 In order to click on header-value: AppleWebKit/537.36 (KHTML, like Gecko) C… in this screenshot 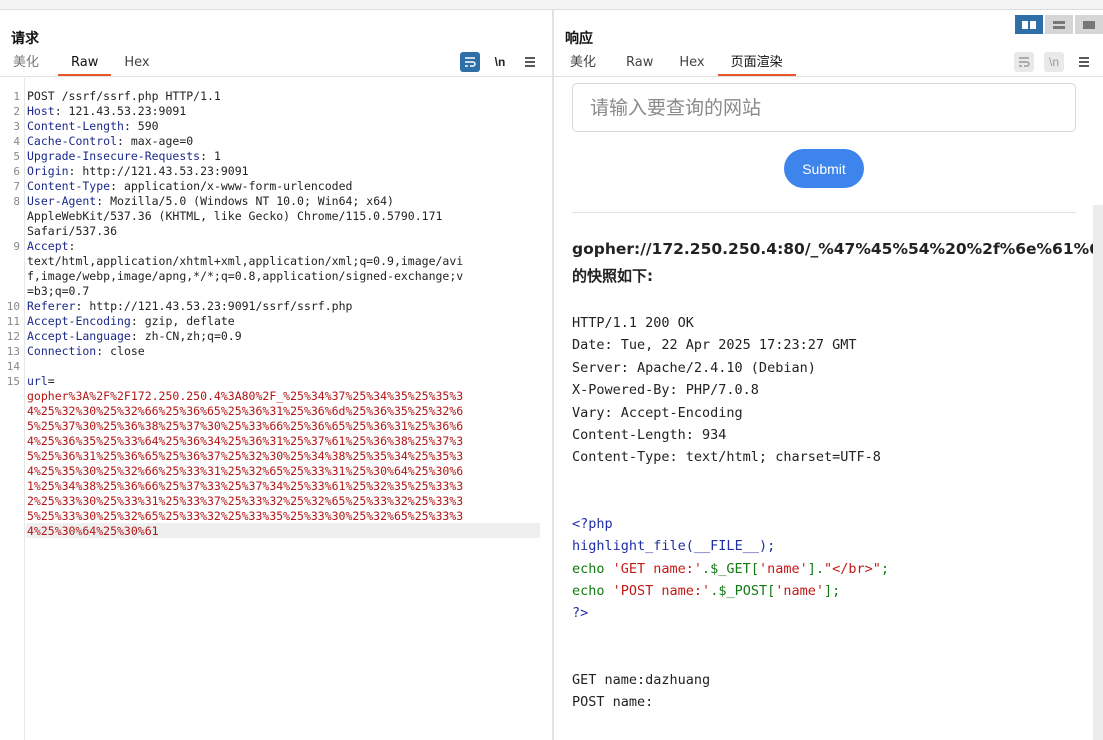, I will do `click(235, 216)`.